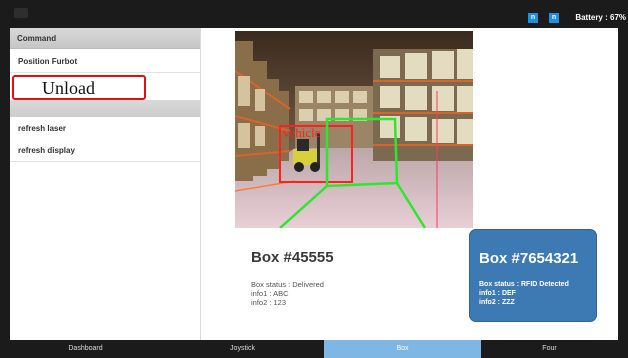 The height and width of the screenshot is (358, 628). What do you see at coordinates (402, 349) in the screenshot?
I see `tab-box: Box` at bounding box center [402, 349].